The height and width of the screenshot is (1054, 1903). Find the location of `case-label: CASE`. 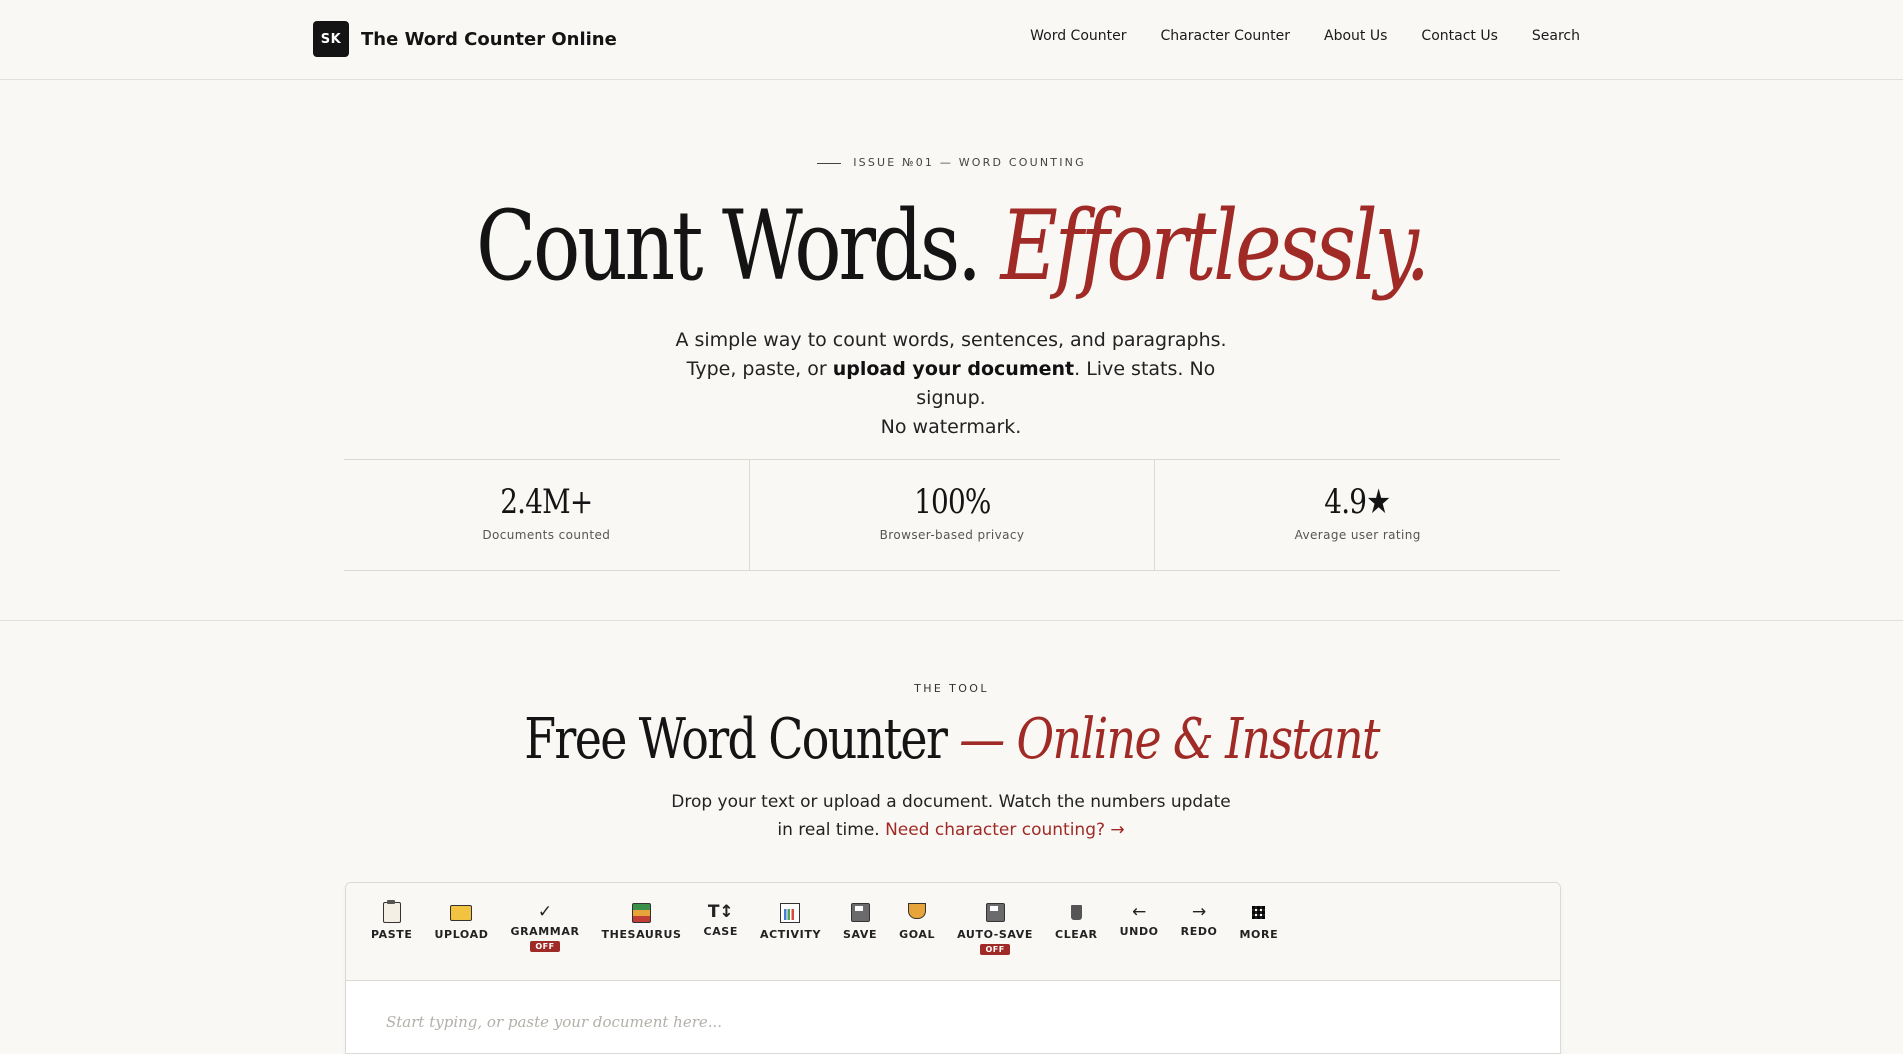

case-label: CASE is located at coordinates (720, 931).